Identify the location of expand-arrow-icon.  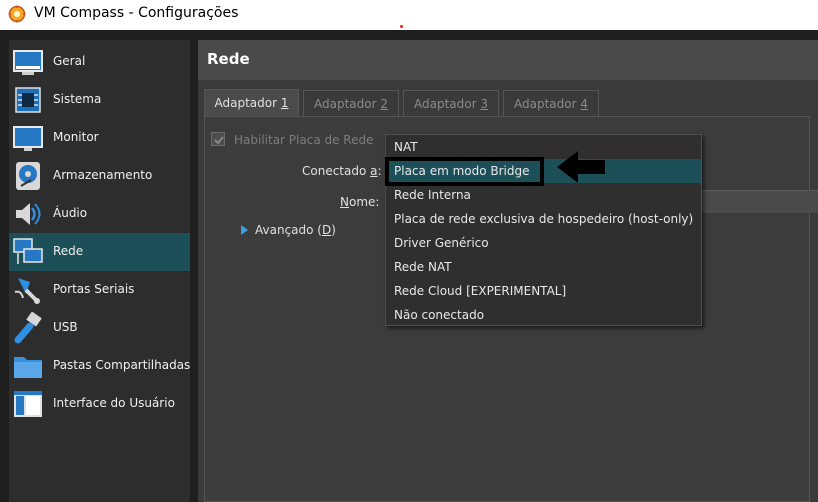
(244, 230).